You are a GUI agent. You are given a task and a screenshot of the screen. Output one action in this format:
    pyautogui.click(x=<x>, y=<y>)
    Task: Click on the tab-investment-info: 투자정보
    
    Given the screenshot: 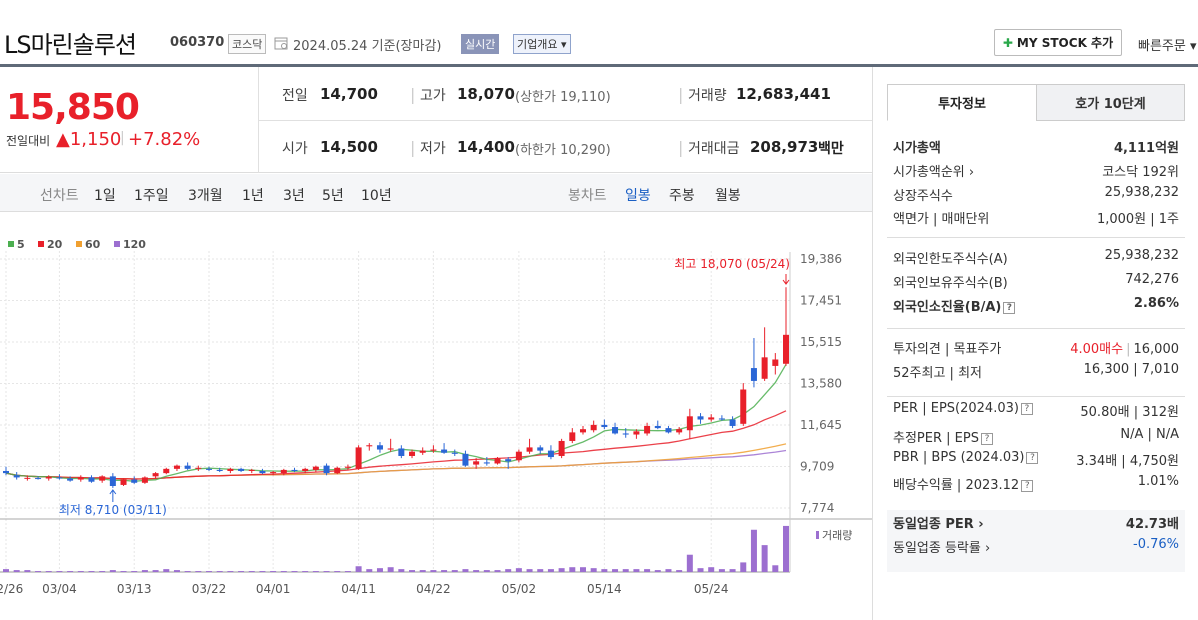 What is the action you would take?
    pyautogui.click(x=962, y=102)
    